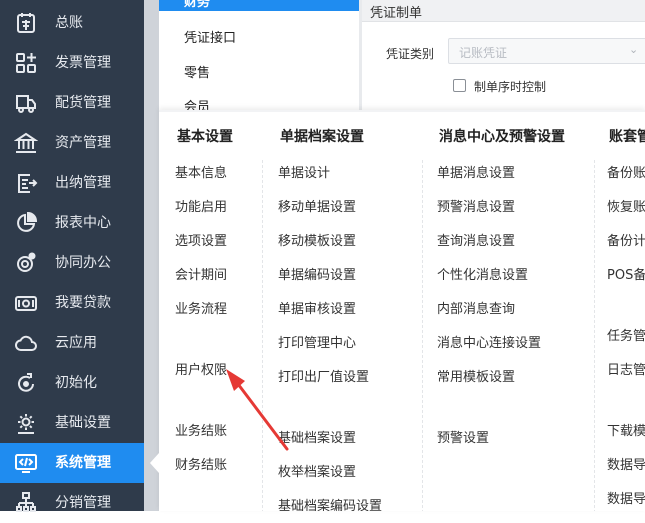  What do you see at coordinates (154, 463) in the screenshot?
I see `active-item-caret` at bounding box center [154, 463].